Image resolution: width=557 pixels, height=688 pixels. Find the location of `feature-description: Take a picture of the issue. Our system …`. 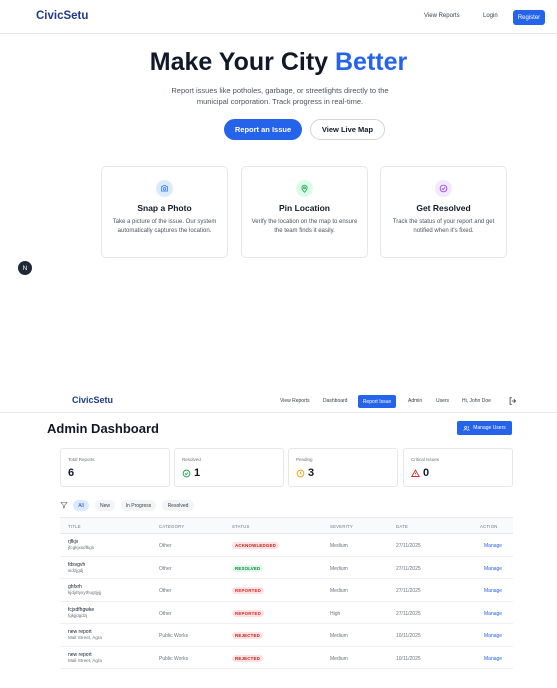

feature-description: Take a picture of the issue. Our system … is located at coordinates (164, 226).